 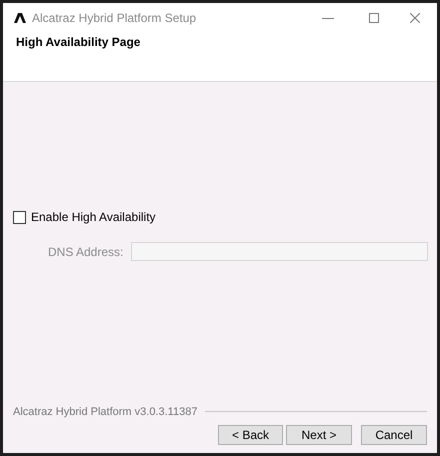 What do you see at coordinates (319, 435) in the screenshot?
I see `next-button: Next >` at bounding box center [319, 435].